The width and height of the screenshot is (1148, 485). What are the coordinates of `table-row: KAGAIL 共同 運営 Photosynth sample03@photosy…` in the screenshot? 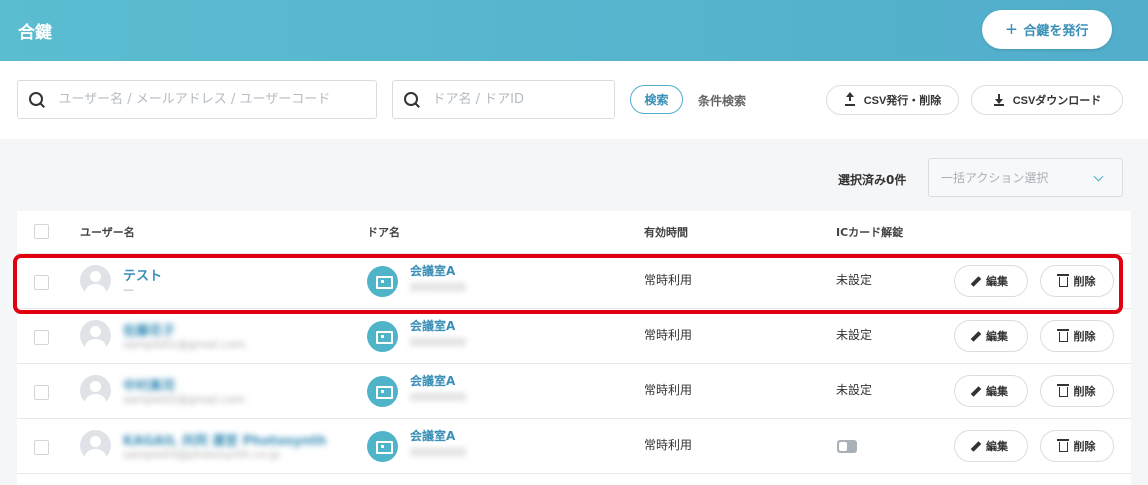 It's located at (574, 446).